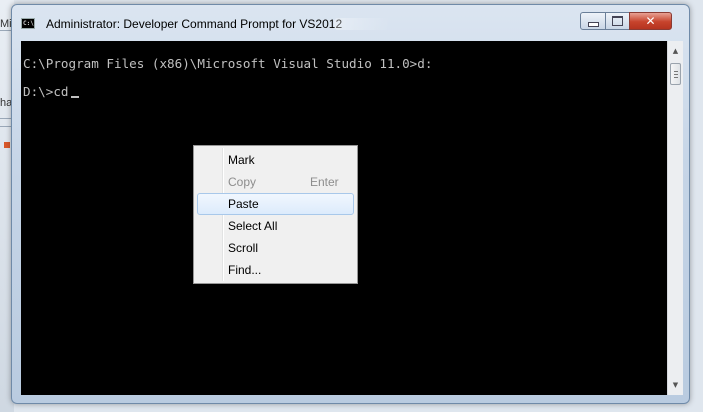  Describe the element at coordinates (275, 160) in the screenshot. I see `menu-item-mark: Mark` at that location.